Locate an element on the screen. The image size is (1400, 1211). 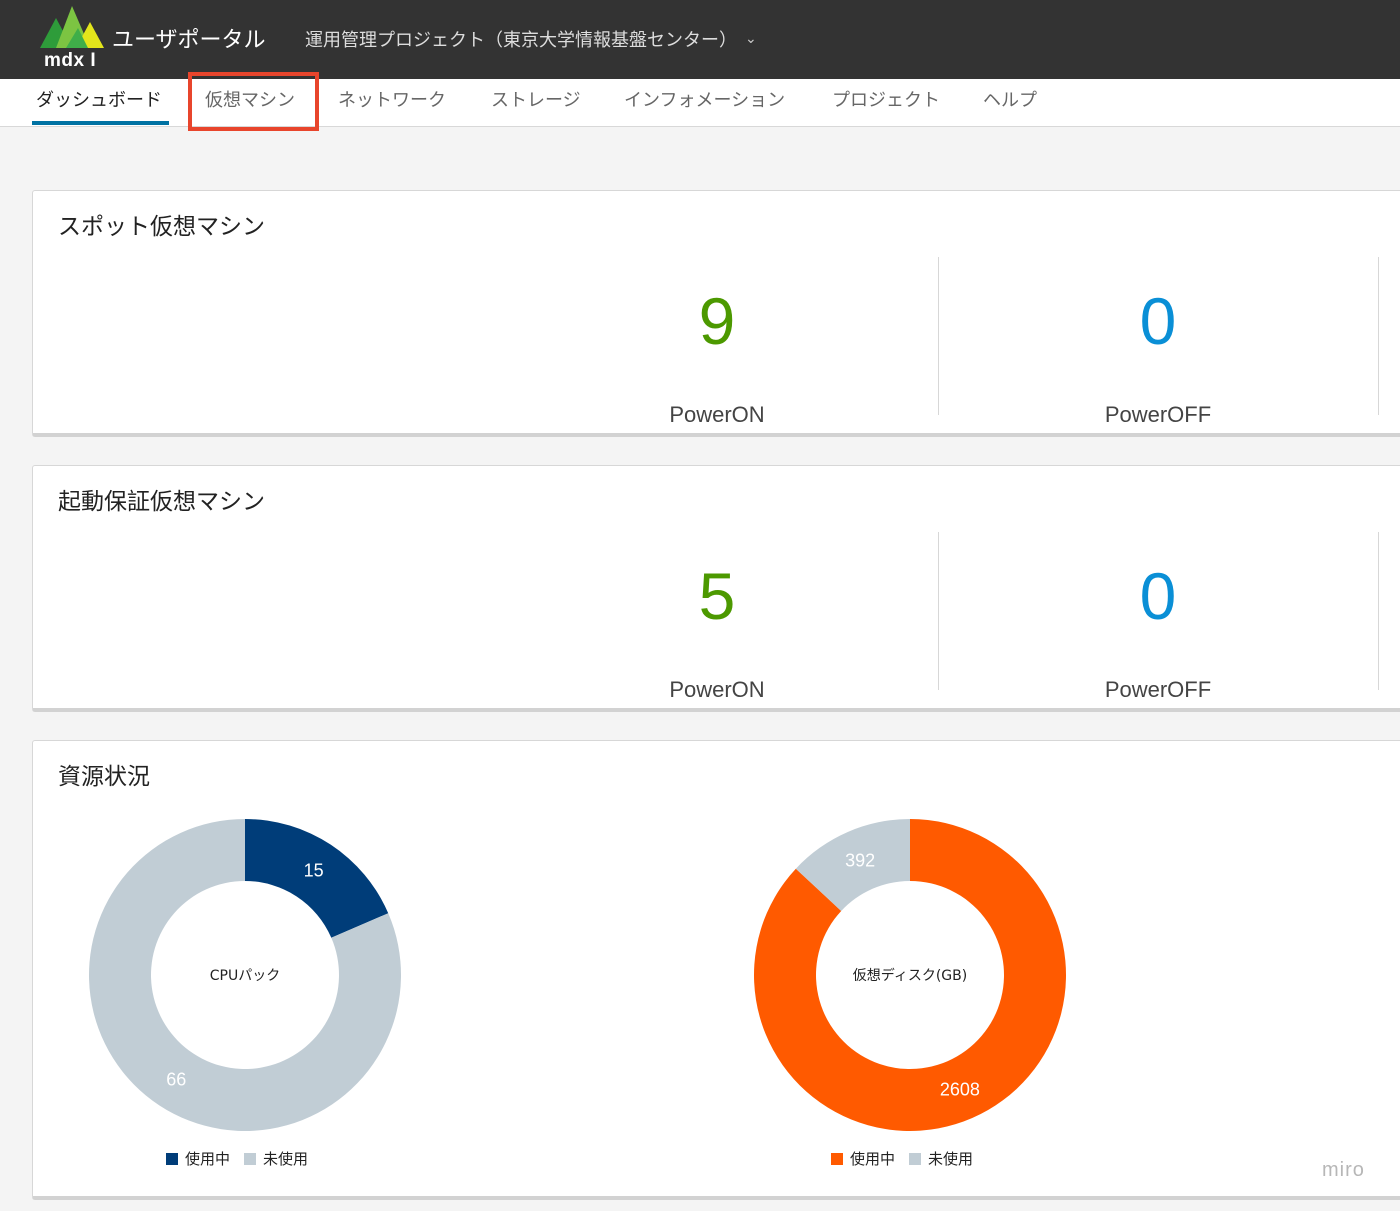
donut-value-label: 2608 is located at coordinates (960, 1090).